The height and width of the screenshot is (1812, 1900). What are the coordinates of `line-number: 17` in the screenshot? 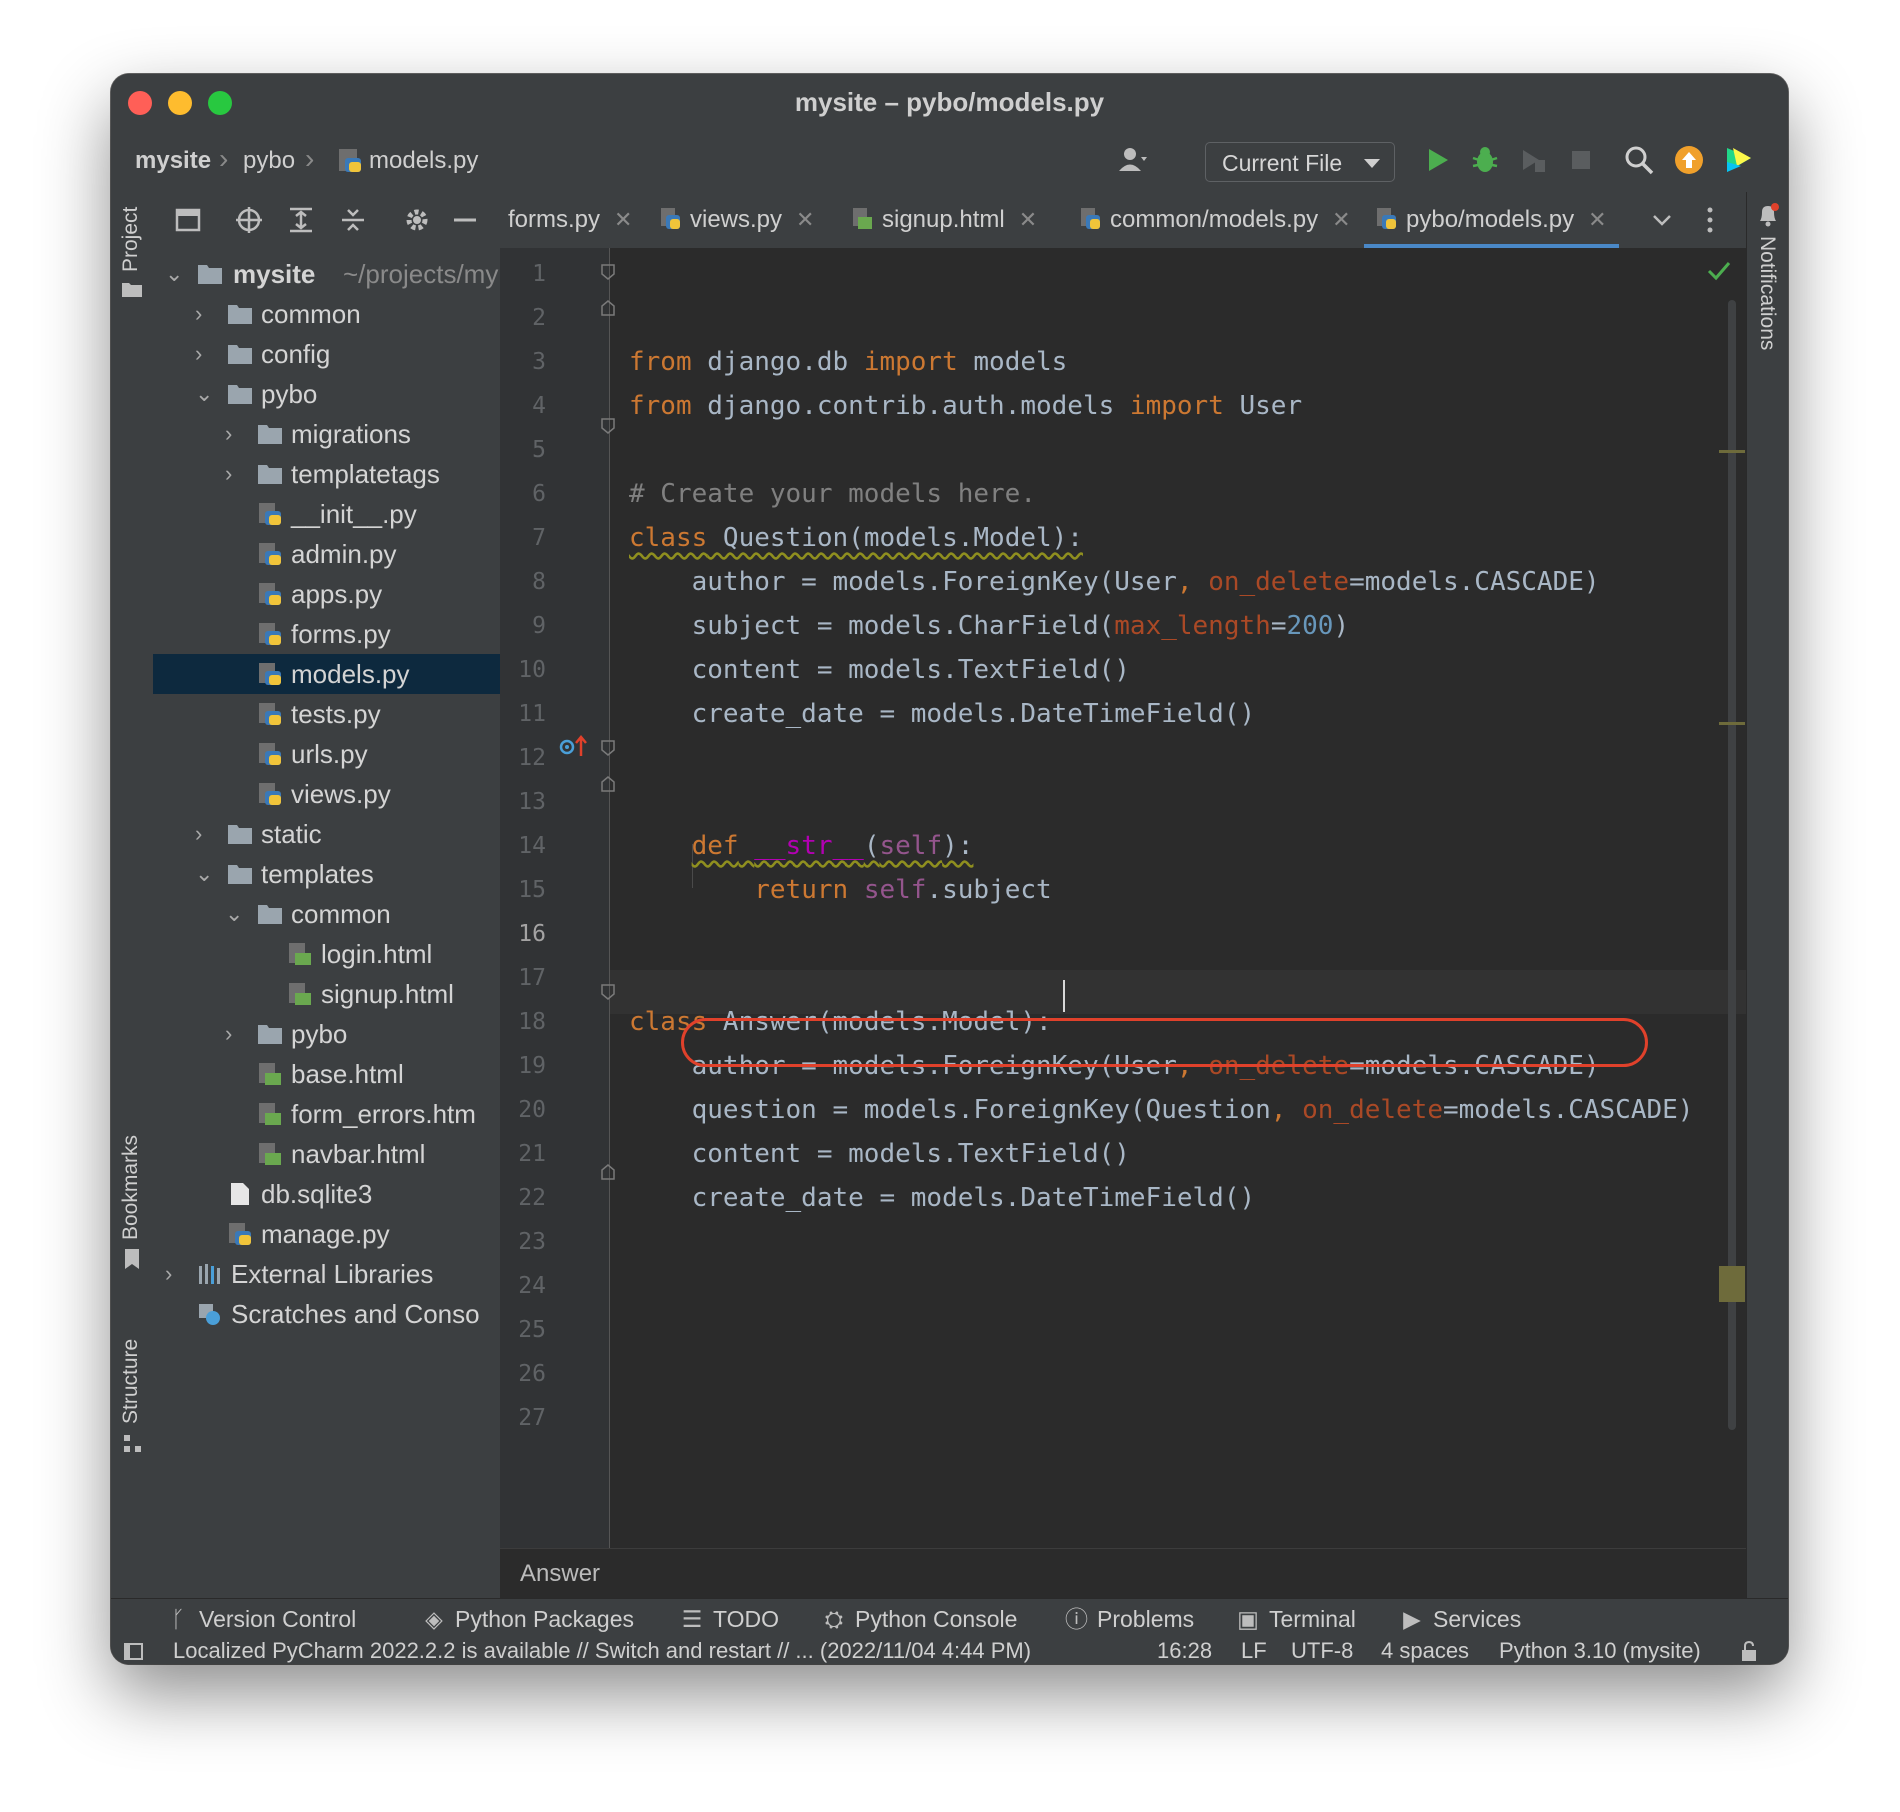 It's located at (523, 978).